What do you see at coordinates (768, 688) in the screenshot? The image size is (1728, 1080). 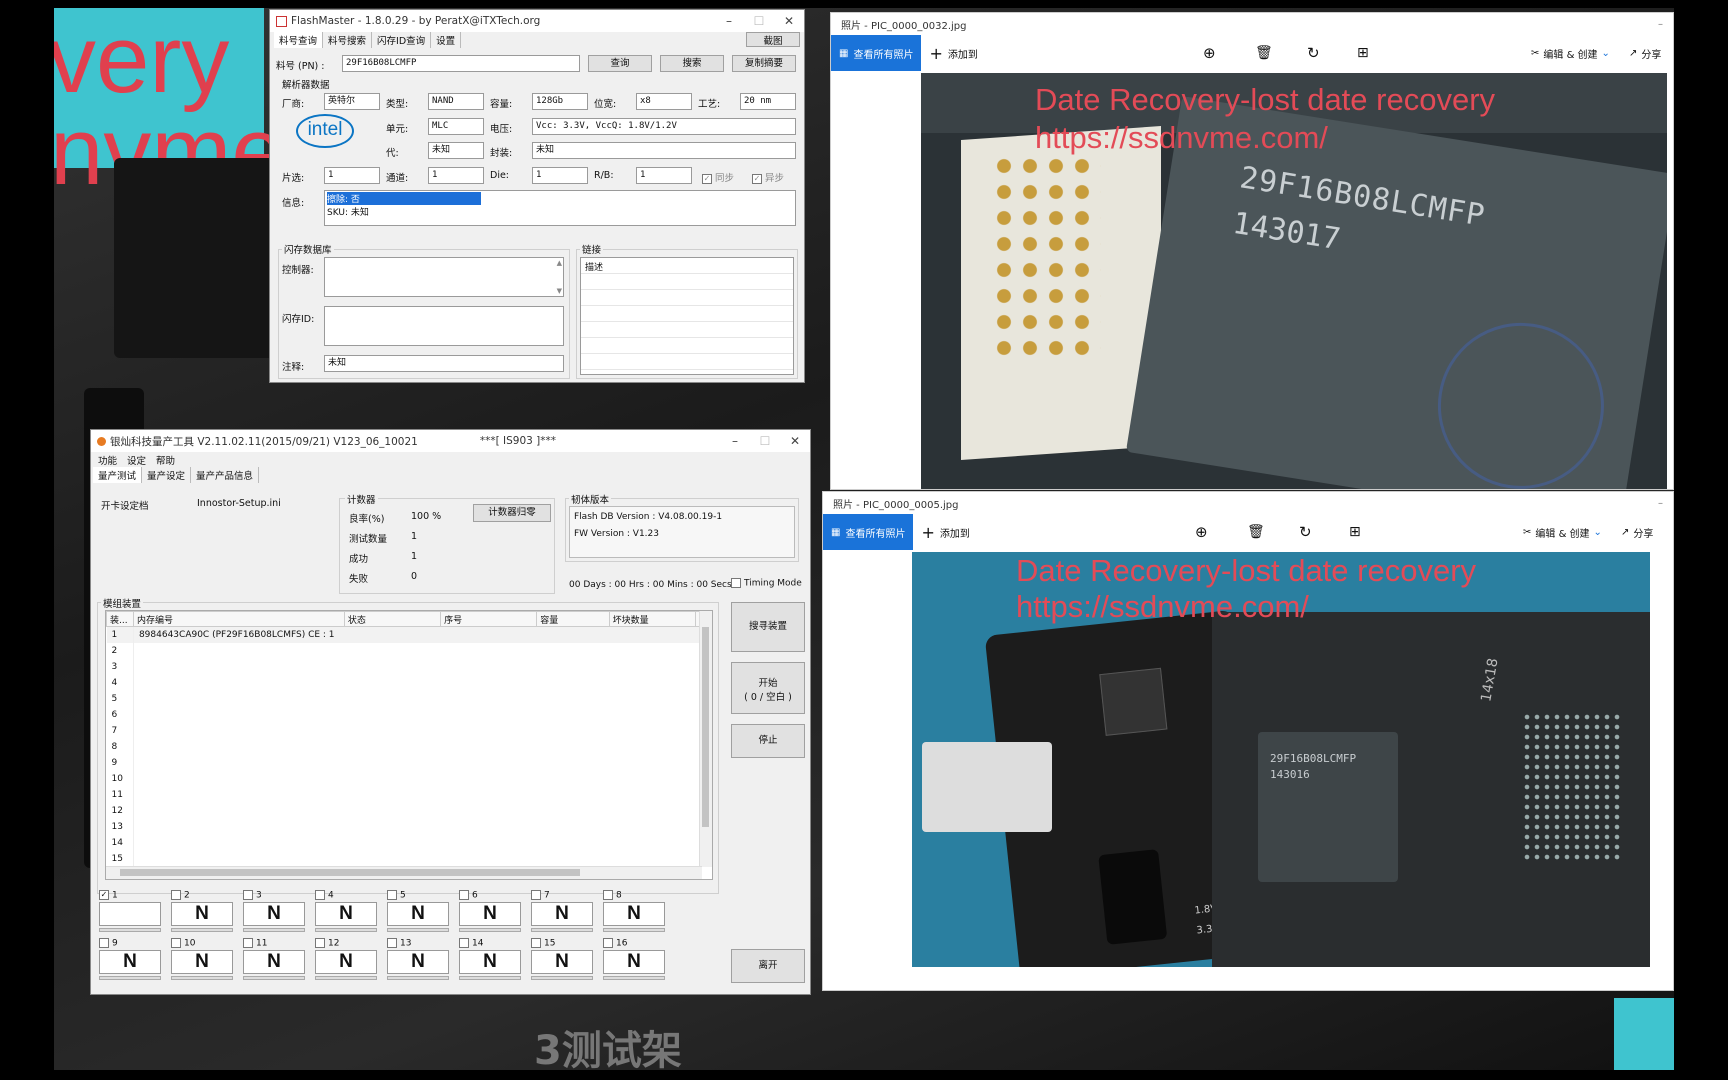 I see `start-button: 开始 ( 0 / 空白 )` at bounding box center [768, 688].